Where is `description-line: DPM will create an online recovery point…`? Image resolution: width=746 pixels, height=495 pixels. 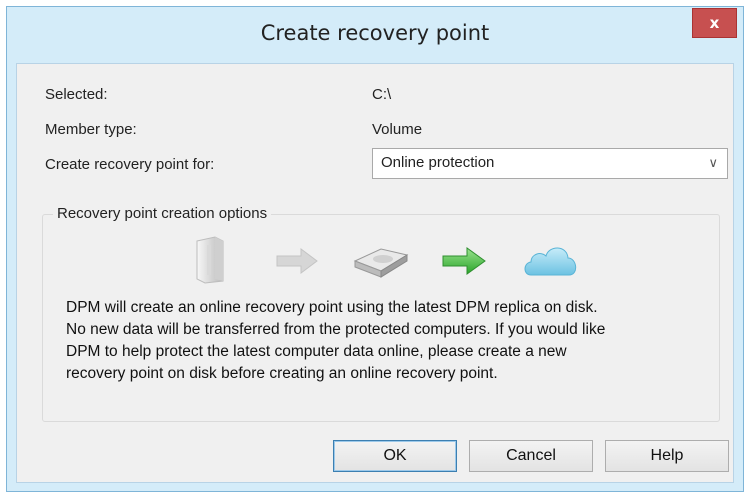 description-line: DPM will create an online recovery point… is located at coordinates (332, 307).